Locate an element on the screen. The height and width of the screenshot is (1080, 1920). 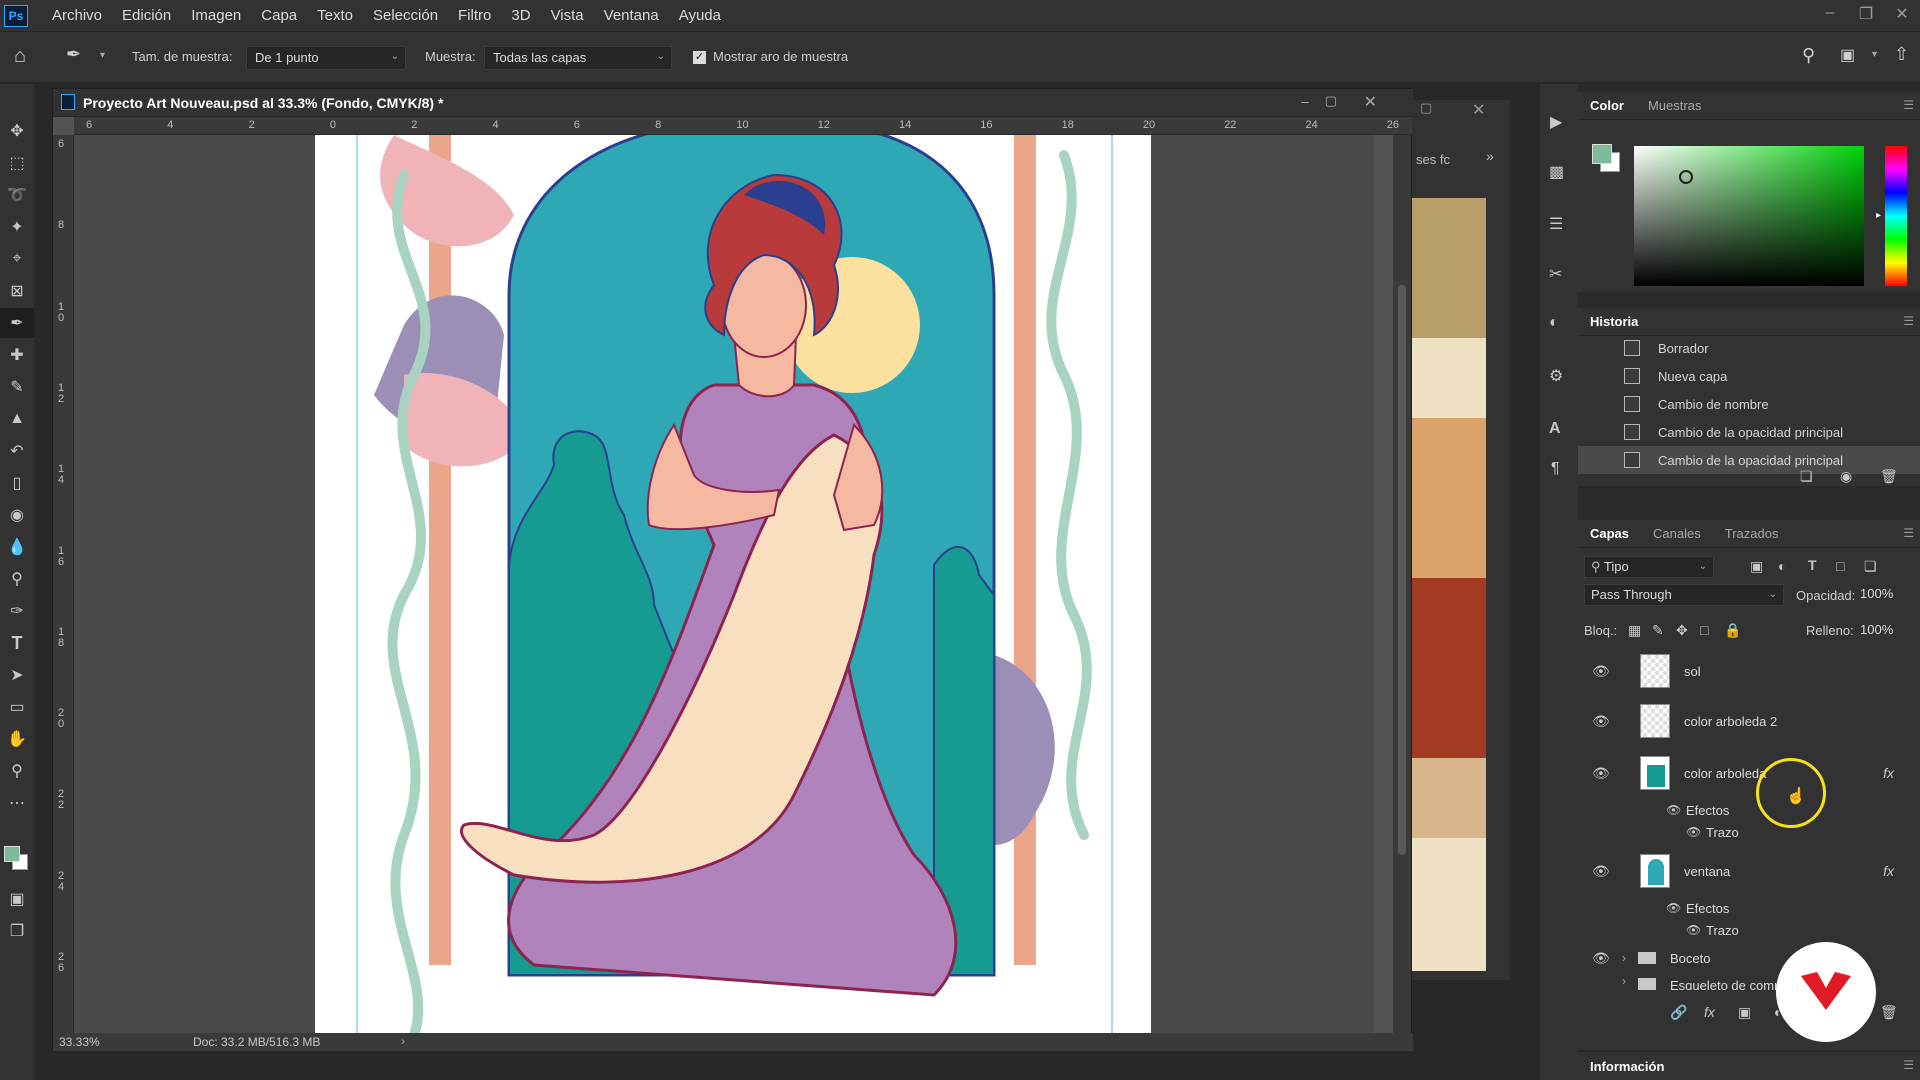
filter-pixel-icon: ▣ is located at coordinates (1756, 566).